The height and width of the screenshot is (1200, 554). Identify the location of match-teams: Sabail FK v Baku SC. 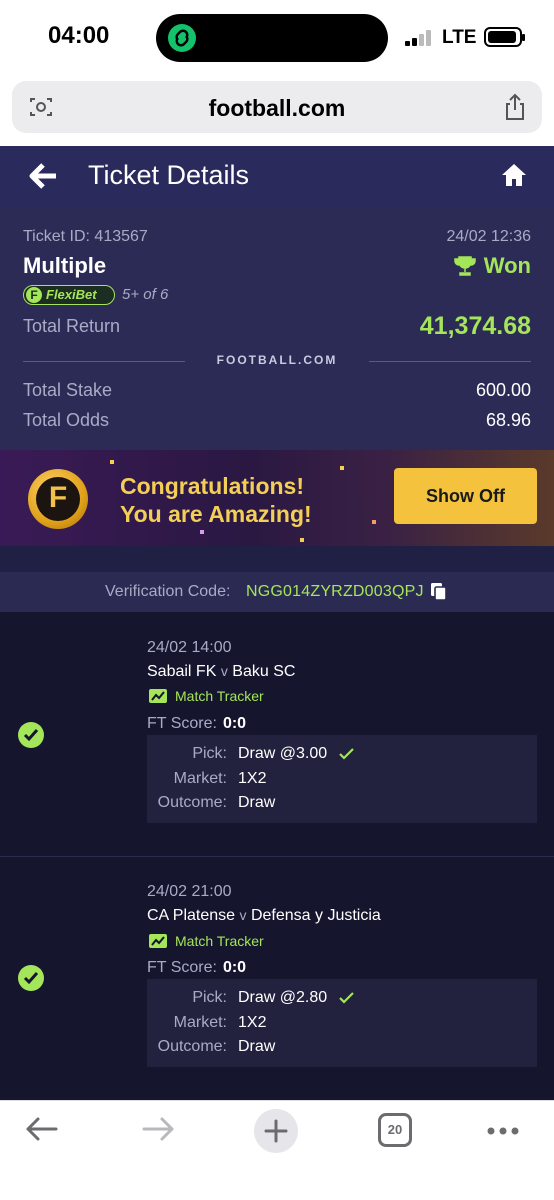
(221, 672).